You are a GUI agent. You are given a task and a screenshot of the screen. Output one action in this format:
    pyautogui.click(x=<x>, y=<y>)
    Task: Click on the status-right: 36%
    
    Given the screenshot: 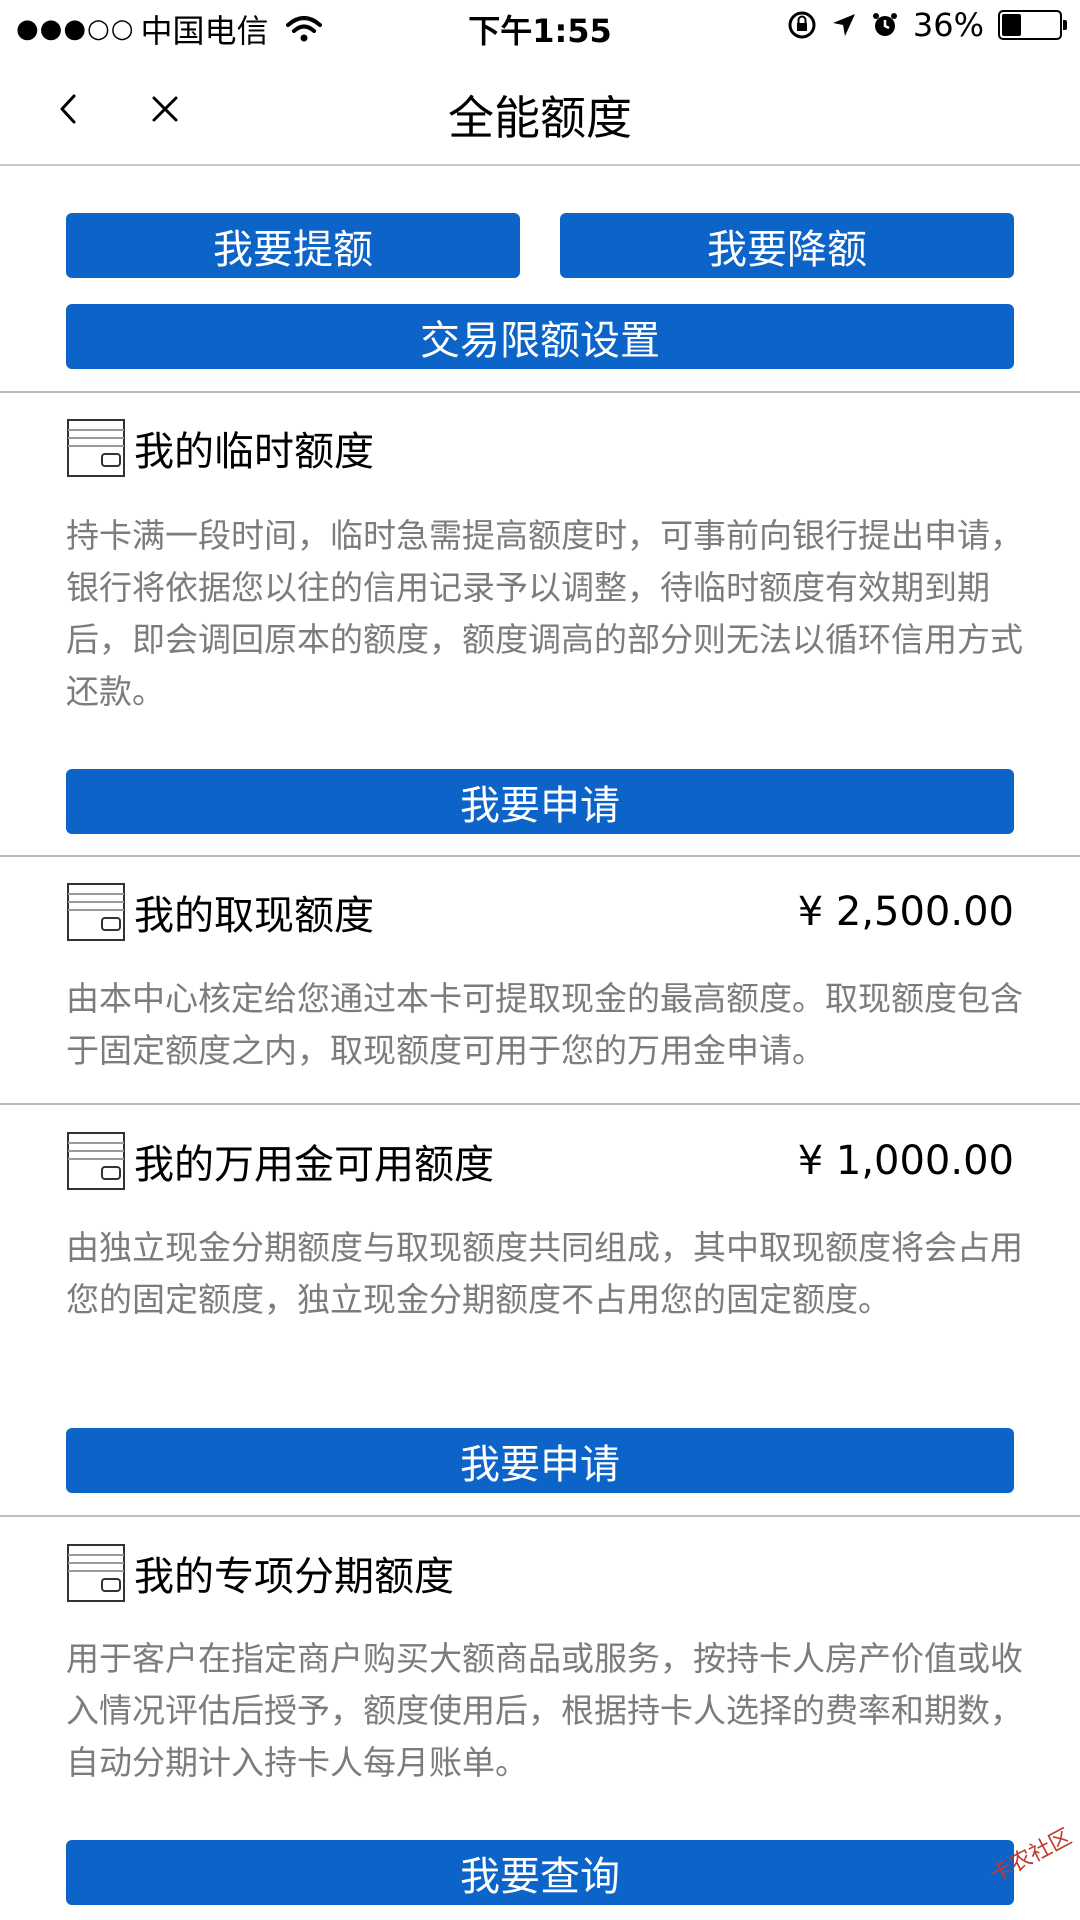 What is the action you would take?
    pyautogui.click(x=927, y=25)
    